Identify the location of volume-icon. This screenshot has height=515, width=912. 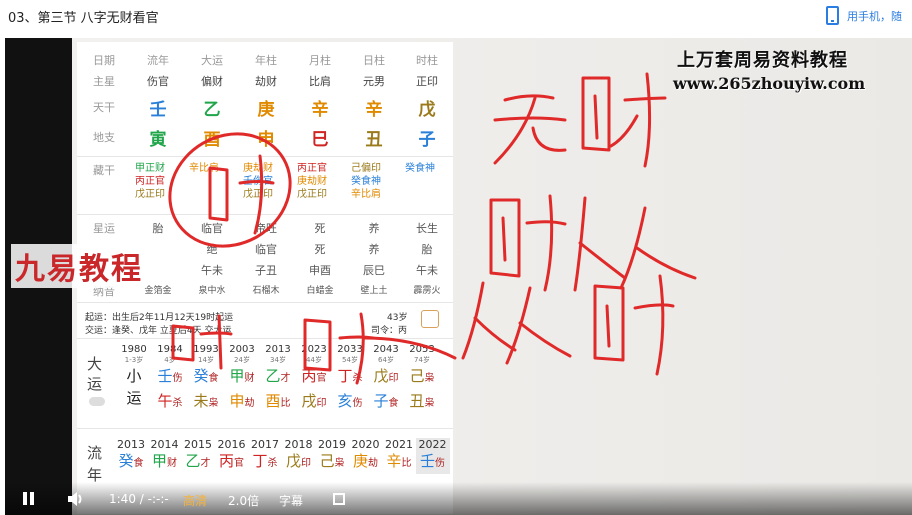
(76, 499).